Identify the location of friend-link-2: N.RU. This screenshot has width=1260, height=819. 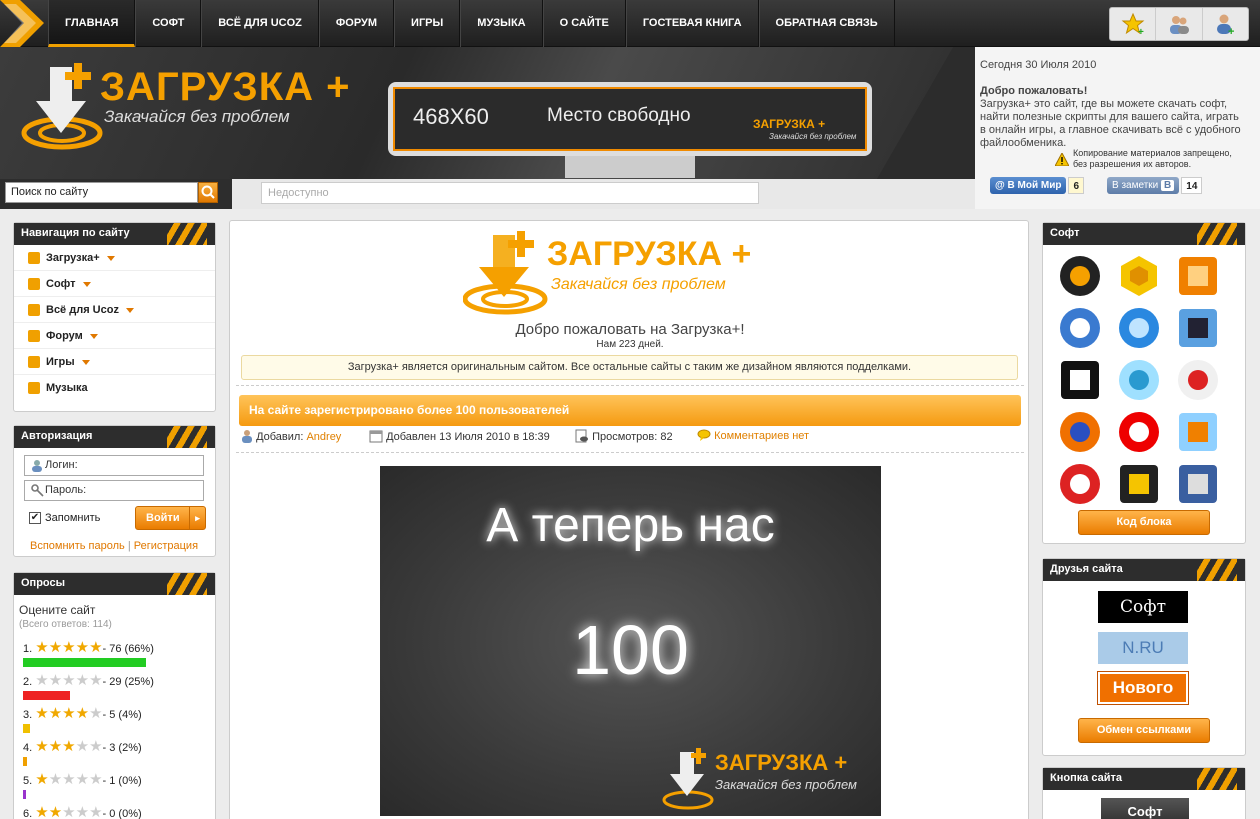
(1143, 648).